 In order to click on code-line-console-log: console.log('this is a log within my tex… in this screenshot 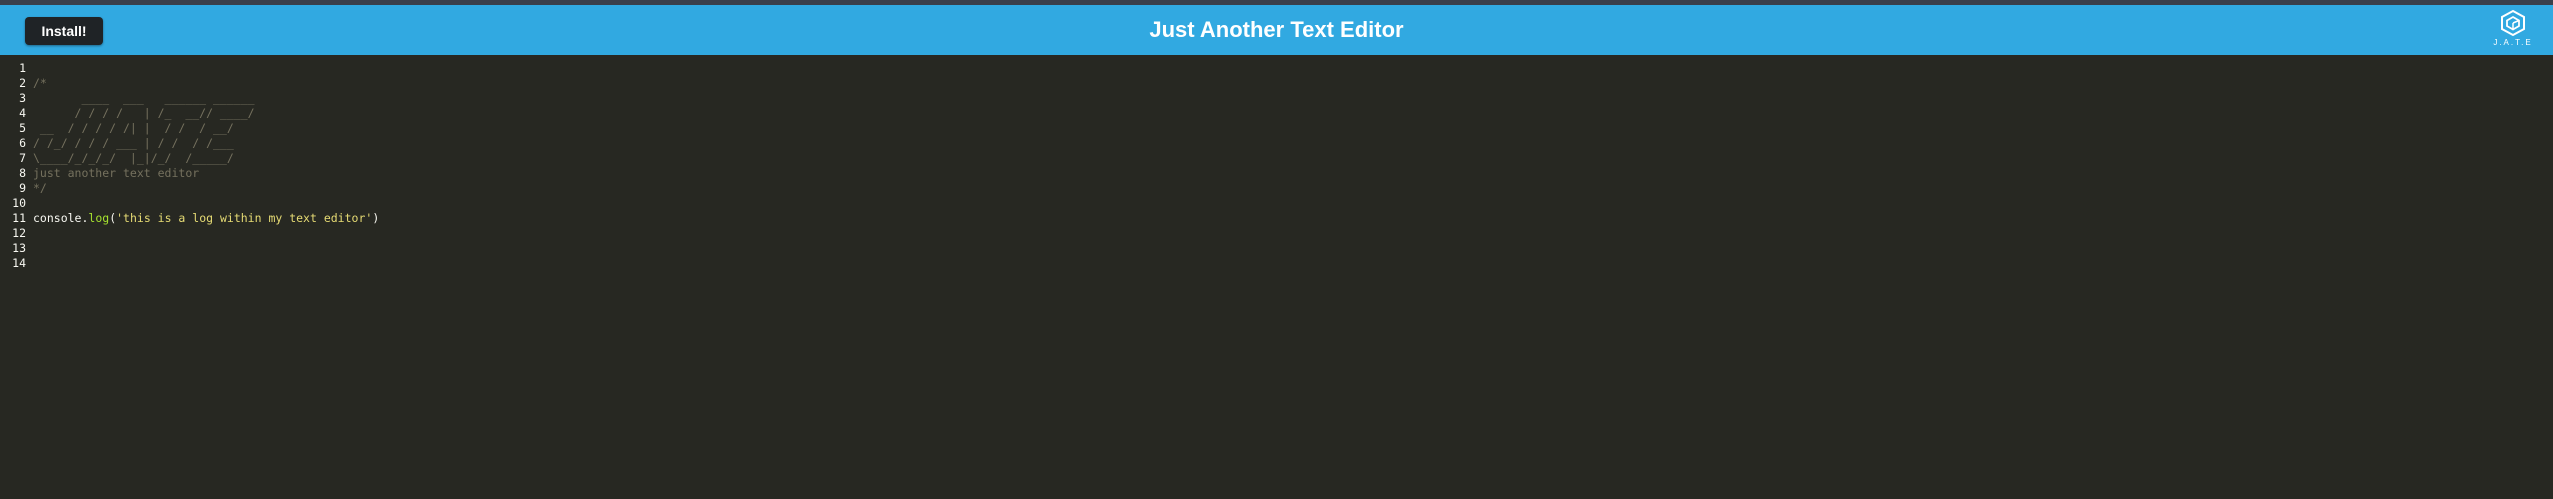, I will do `click(1293, 218)`.